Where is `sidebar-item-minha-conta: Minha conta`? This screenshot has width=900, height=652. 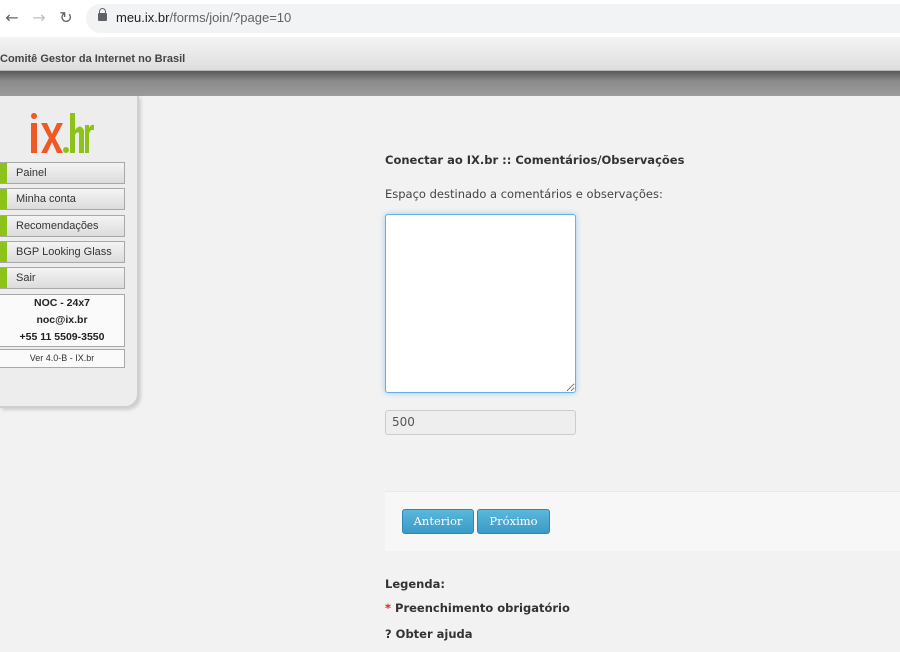
sidebar-item-minha-conta: Minha conta is located at coordinates (62, 199).